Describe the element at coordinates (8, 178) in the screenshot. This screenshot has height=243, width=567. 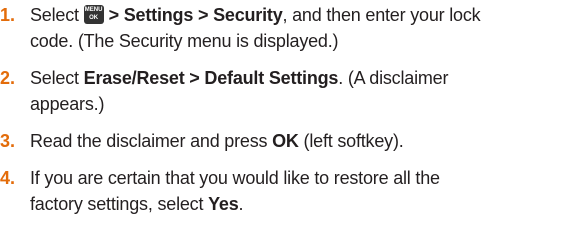
I see `step-number: 4.` at that location.